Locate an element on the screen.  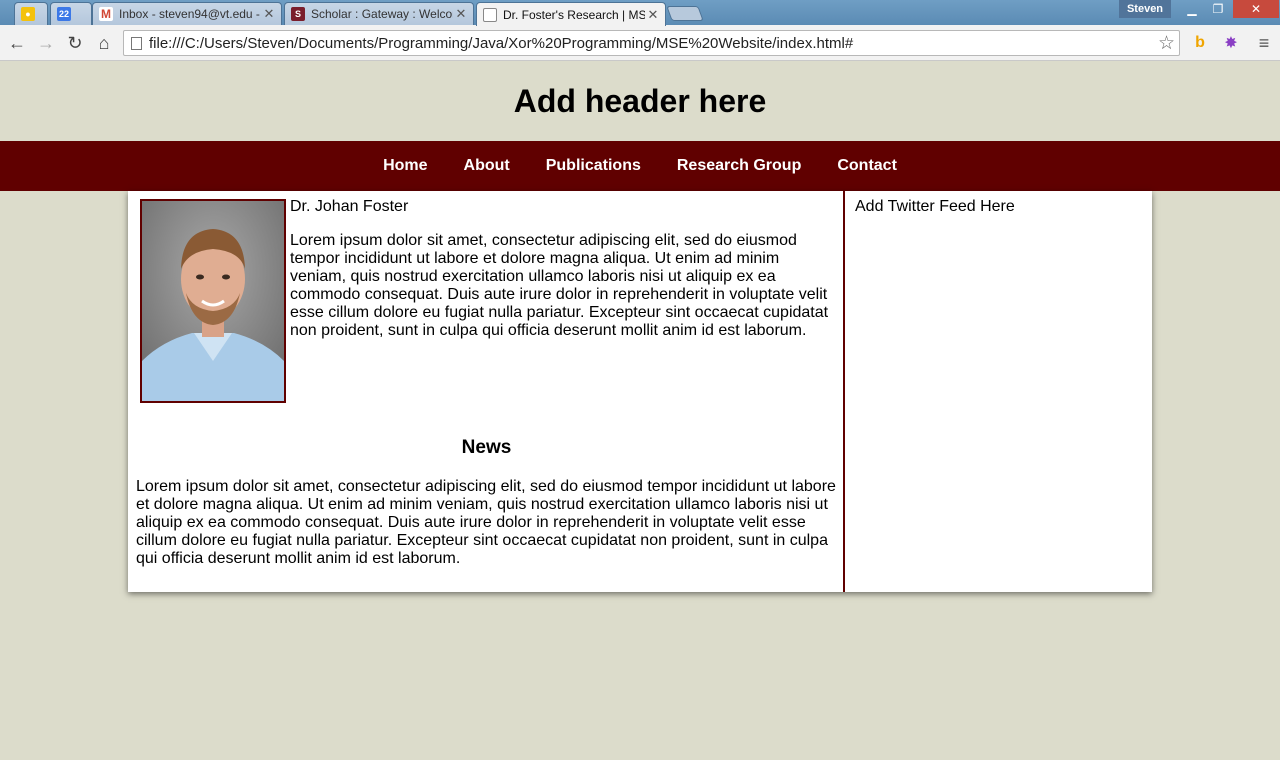
nav-research-group: Research Group is located at coordinates (739, 166).